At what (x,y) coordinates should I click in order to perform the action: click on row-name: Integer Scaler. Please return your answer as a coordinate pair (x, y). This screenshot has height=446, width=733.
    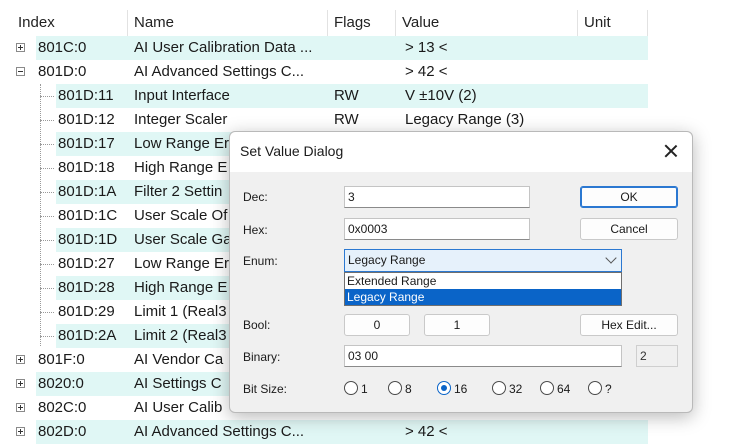
    Looking at the image, I should click on (181, 119).